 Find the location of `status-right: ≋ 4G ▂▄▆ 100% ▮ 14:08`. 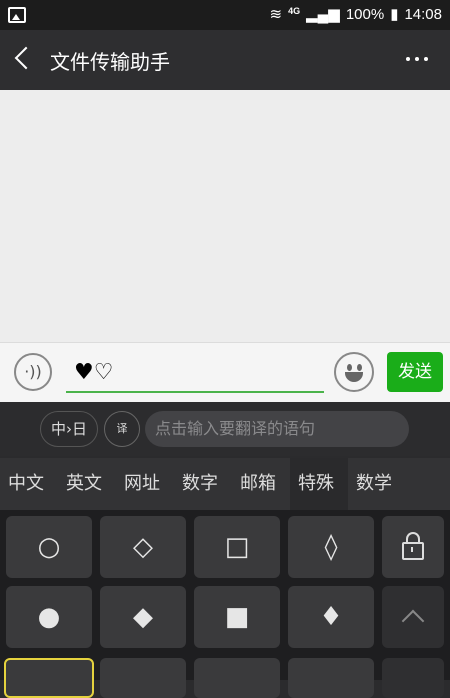

status-right: ≋ 4G ▂▄▆ 100% ▮ 14:08 is located at coordinates (355, 14).